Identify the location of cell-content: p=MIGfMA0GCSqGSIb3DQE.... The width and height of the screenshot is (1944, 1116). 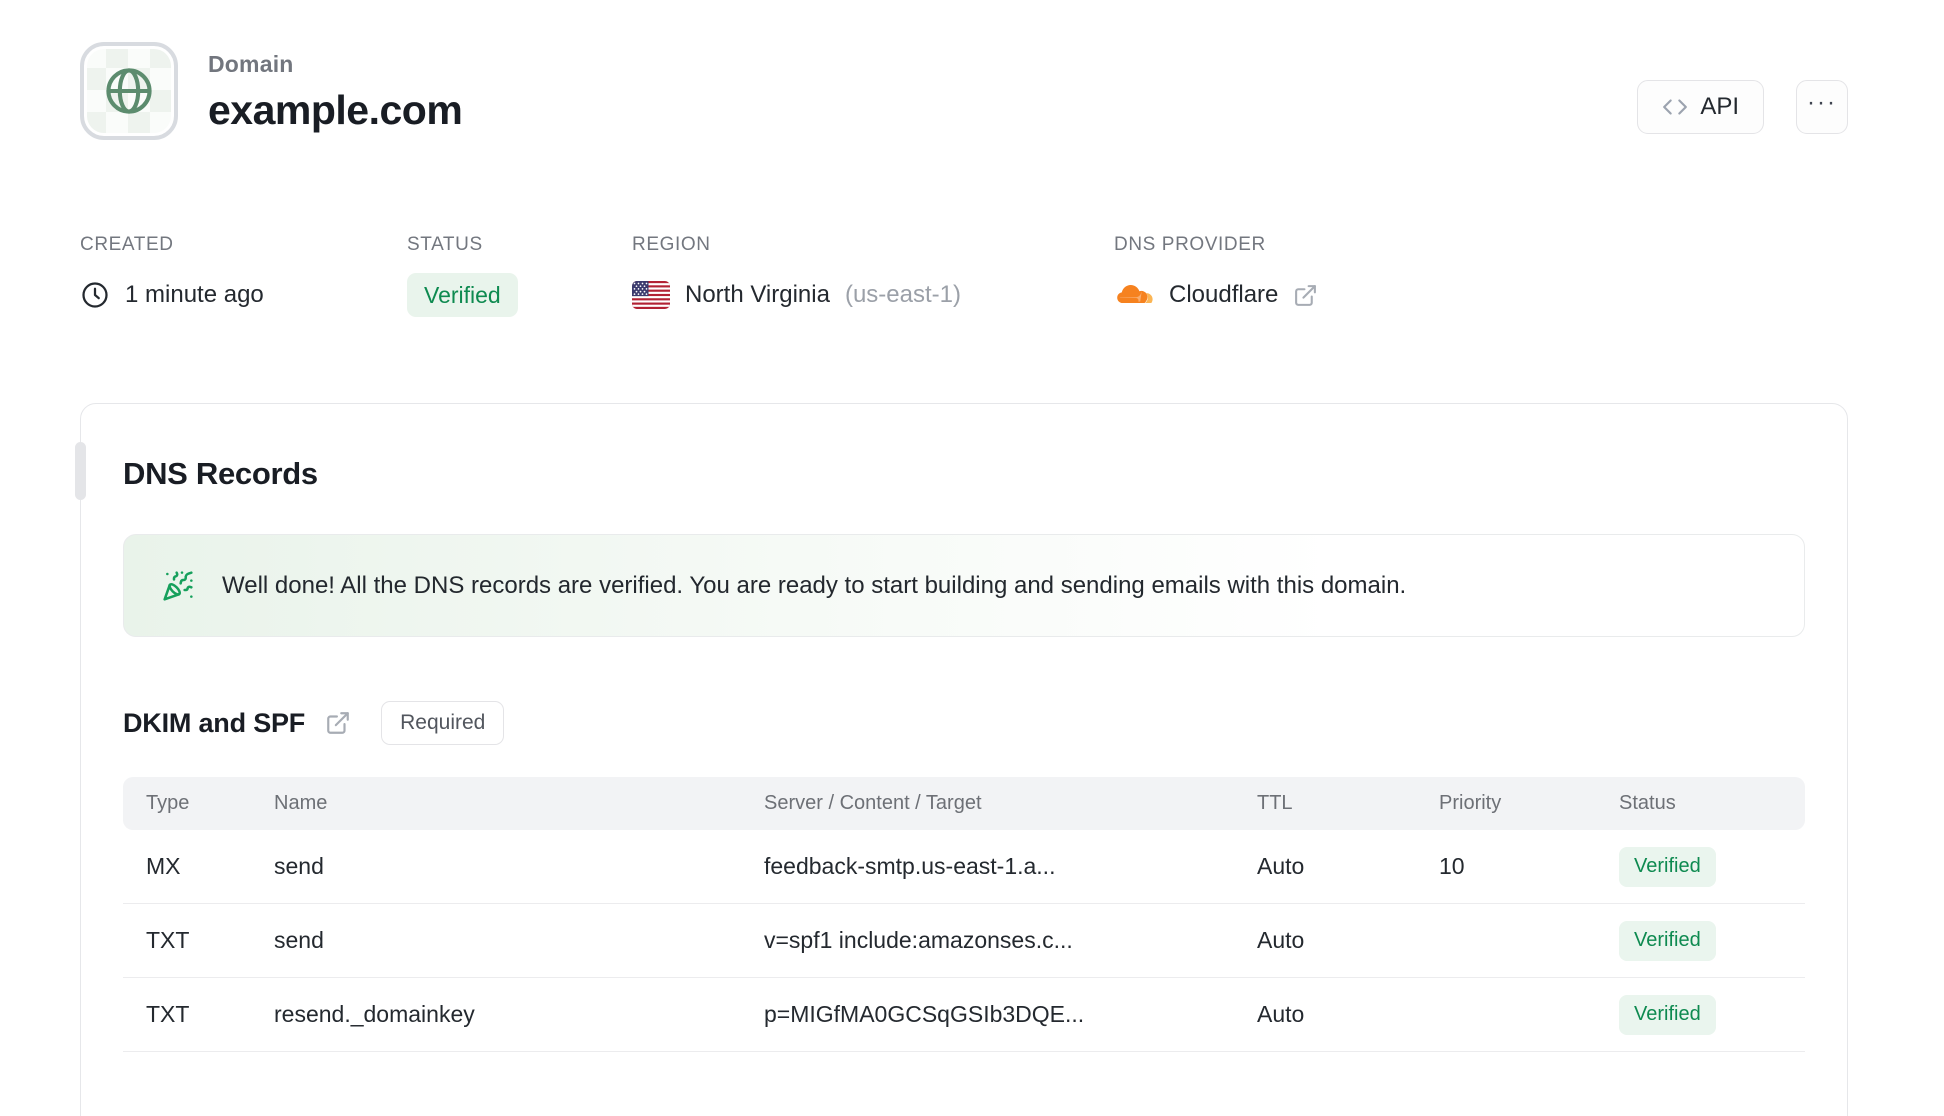
(924, 1014).